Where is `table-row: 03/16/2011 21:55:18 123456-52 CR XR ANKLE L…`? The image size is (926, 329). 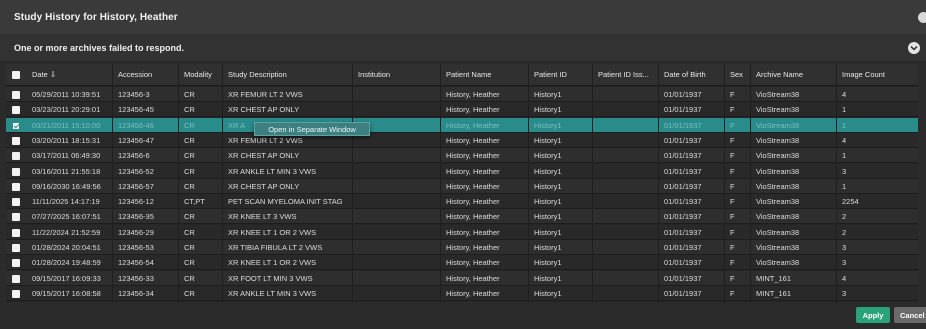
table-row: 03/16/2011 21:55:18 123456-52 CR XR ANKLE L… is located at coordinates (462, 171).